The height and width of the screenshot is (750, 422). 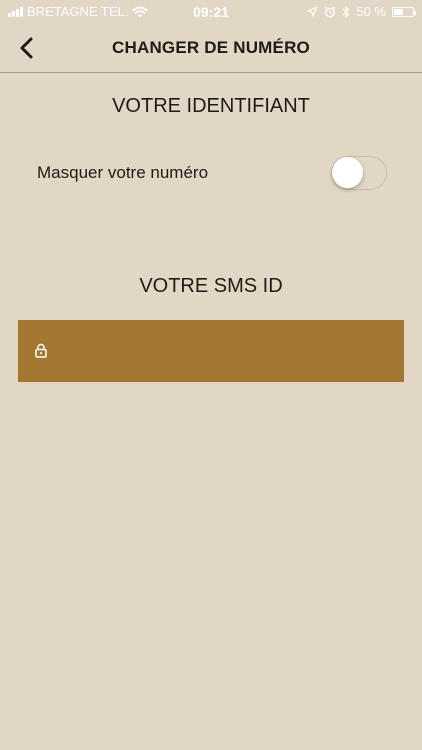 I want to click on battery-fill, so click(x=398, y=11).